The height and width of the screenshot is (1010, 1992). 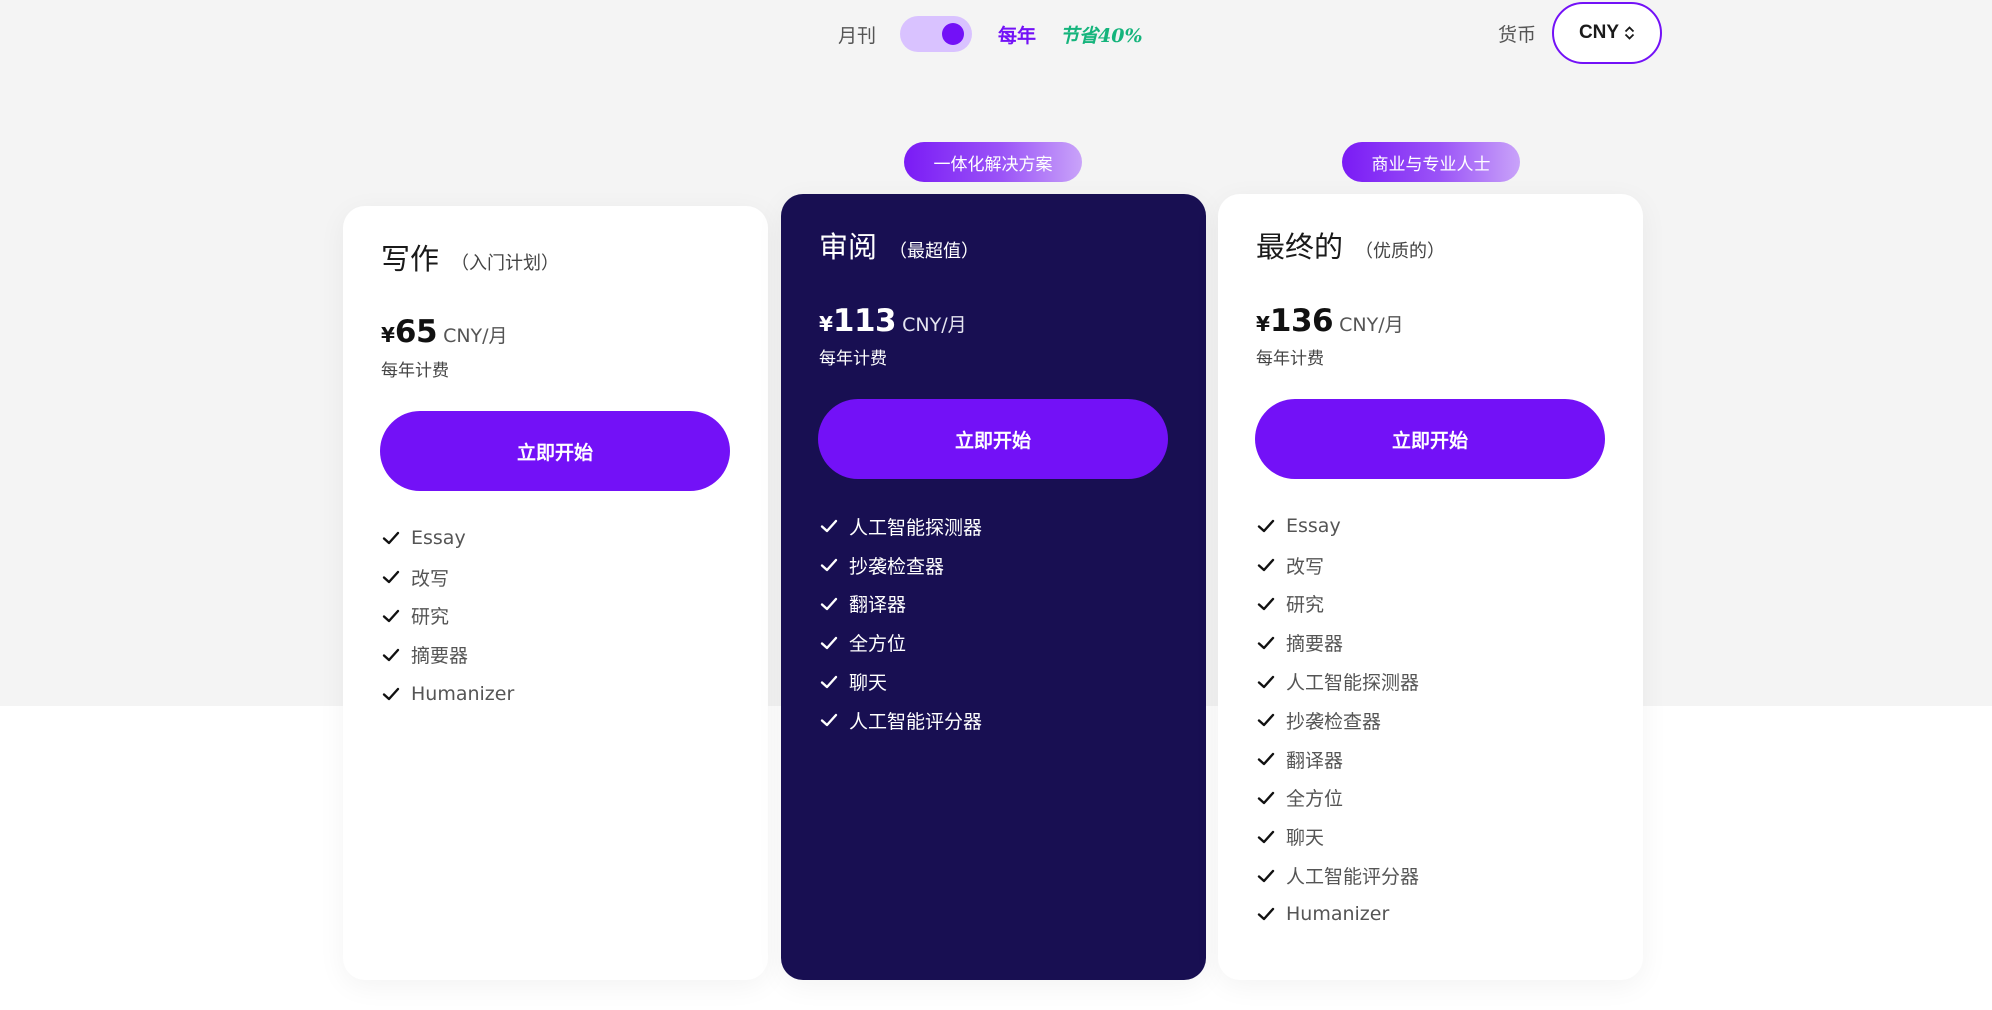 What do you see at coordinates (1629, 33) in the screenshot?
I see `chevron-up-down-icon` at bounding box center [1629, 33].